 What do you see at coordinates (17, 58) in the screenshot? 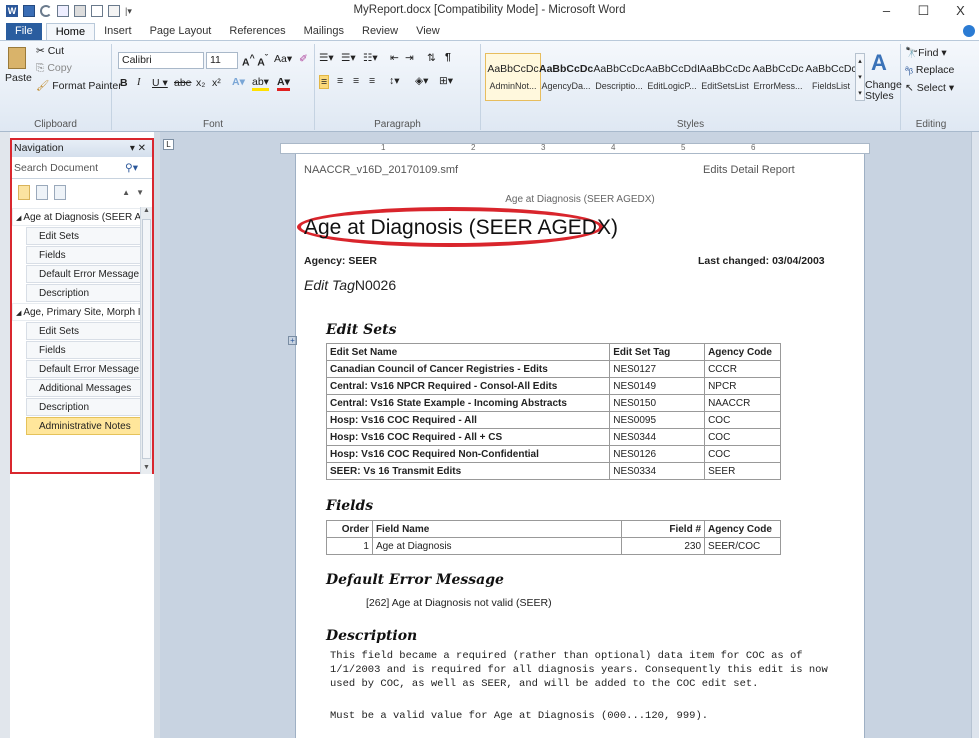
I see `paste-icon` at bounding box center [17, 58].